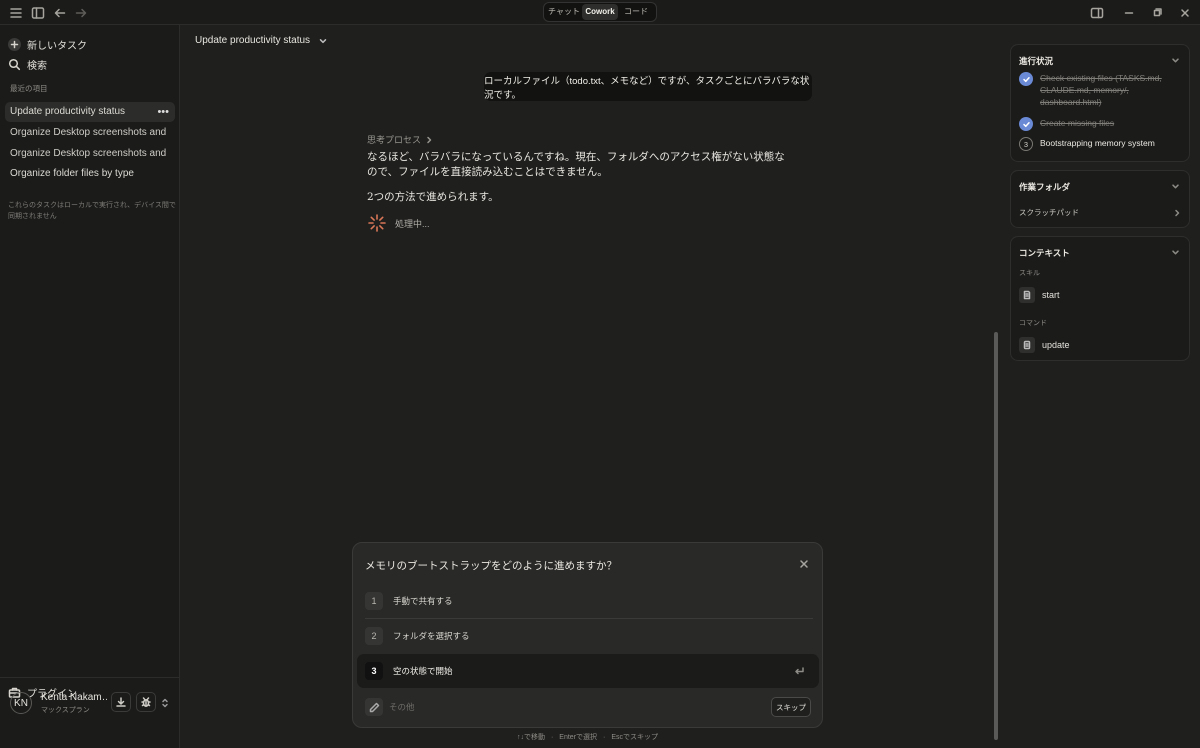  Describe the element at coordinates (14, 44) in the screenshot. I see `plus-icon` at that location.